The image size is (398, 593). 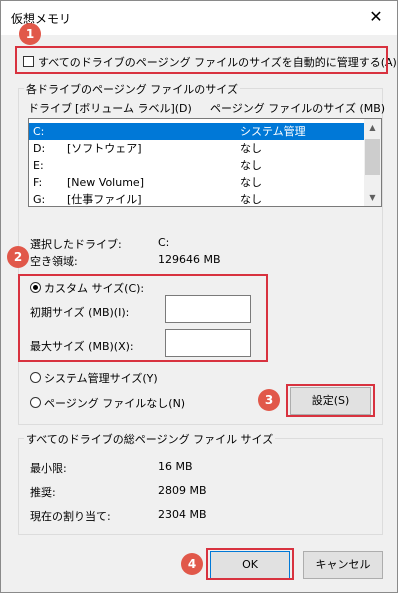 What do you see at coordinates (298, 108) in the screenshot?
I see `column-header-paging-size: ページング ファイルのサイズ (MB)` at bounding box center [298, 108].